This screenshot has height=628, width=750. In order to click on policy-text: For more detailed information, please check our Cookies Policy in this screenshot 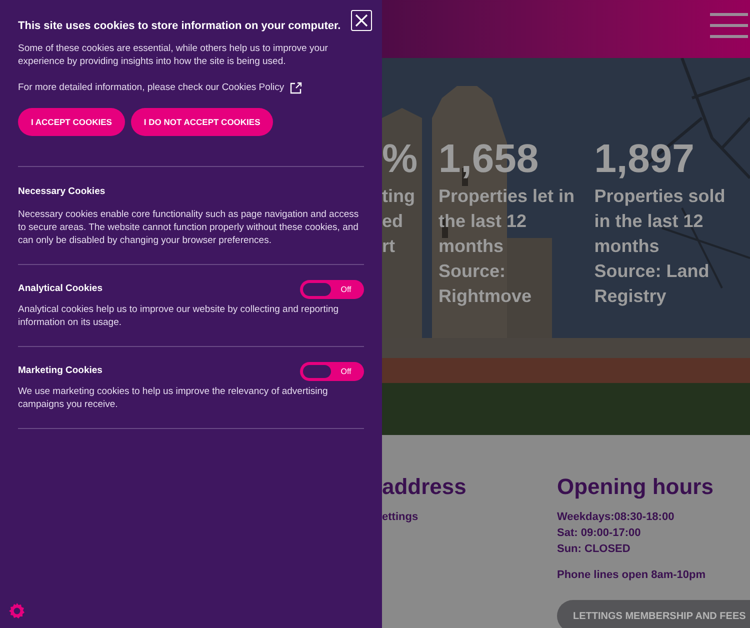, I will do `click(151, 87)`.